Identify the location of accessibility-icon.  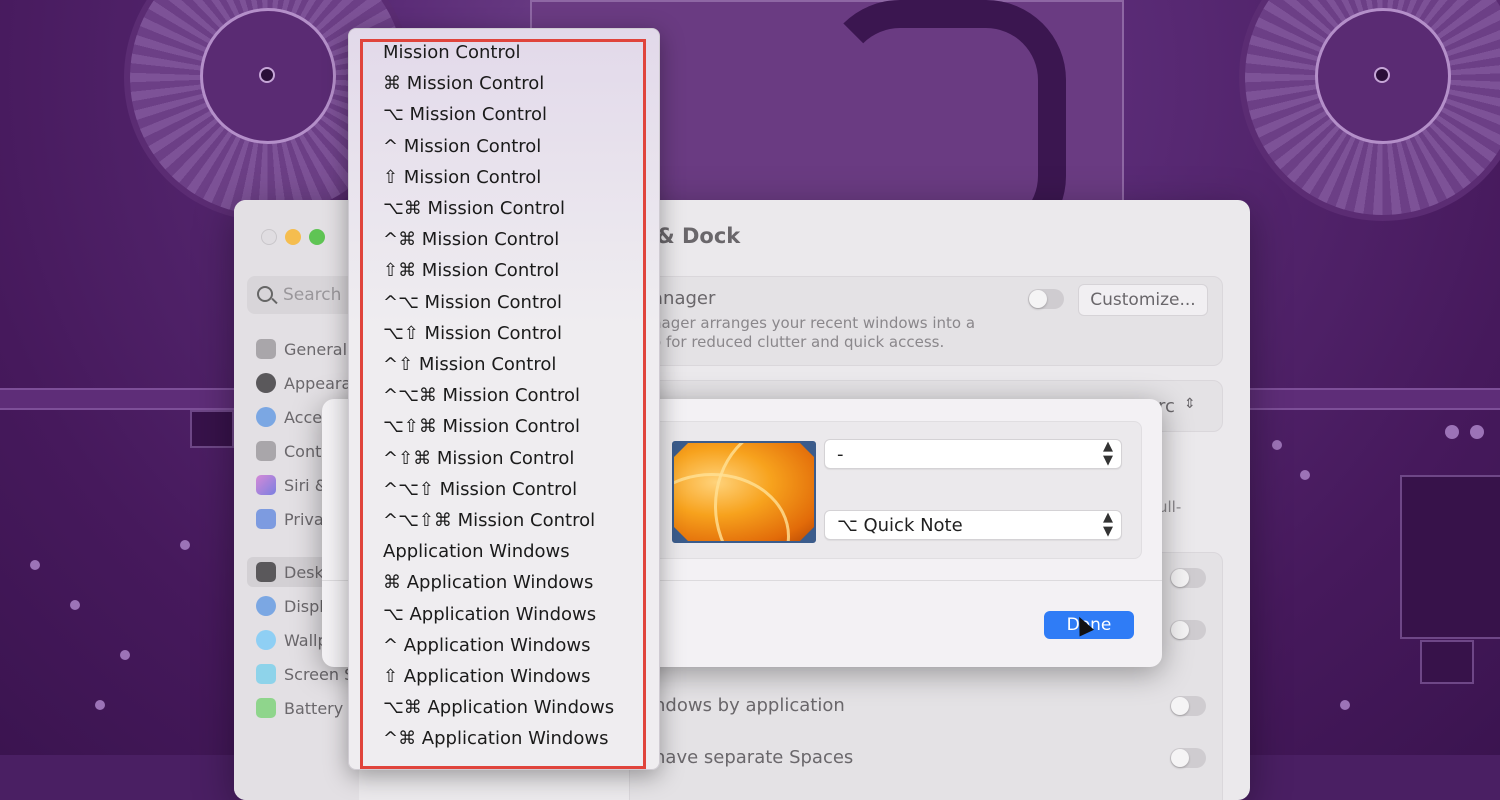
(266, 417).